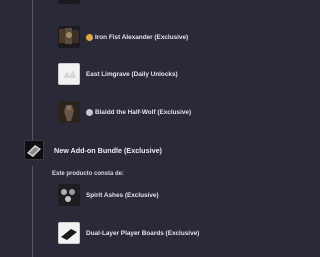 The height and width of the screenshot is (257, 320). I want to click on fist-emoji-icon, so click(89, 37).